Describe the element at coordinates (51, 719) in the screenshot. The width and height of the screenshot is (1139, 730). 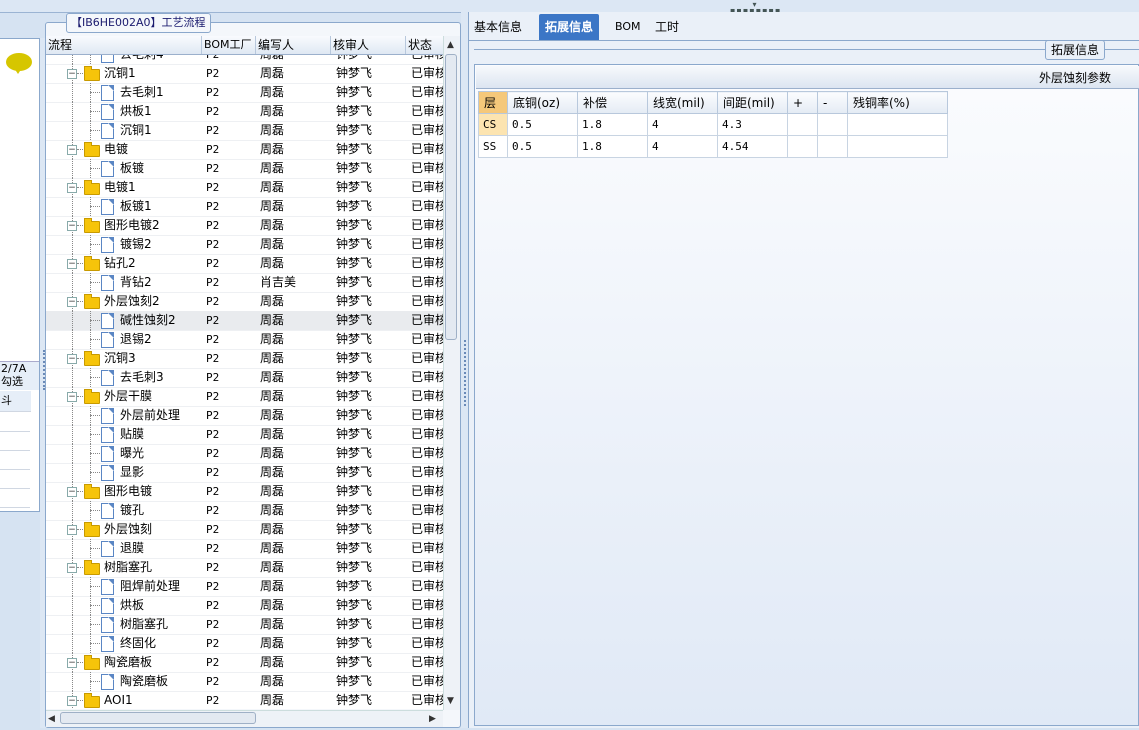
I see `scroll-left-arrow-icon: ◀` at that location.